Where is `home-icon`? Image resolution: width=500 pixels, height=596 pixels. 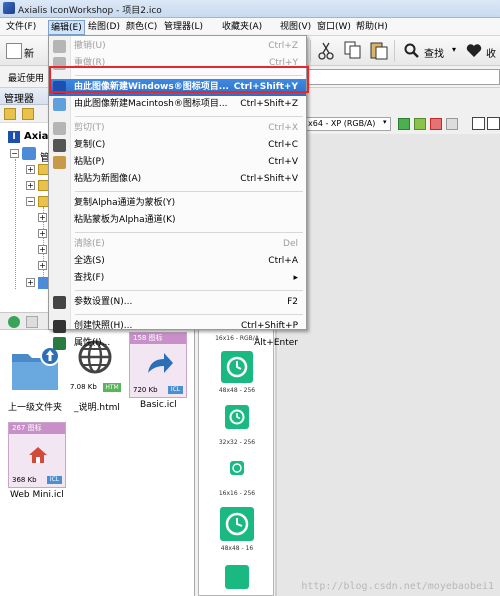 home-icon is located at coordinates (38, 455).